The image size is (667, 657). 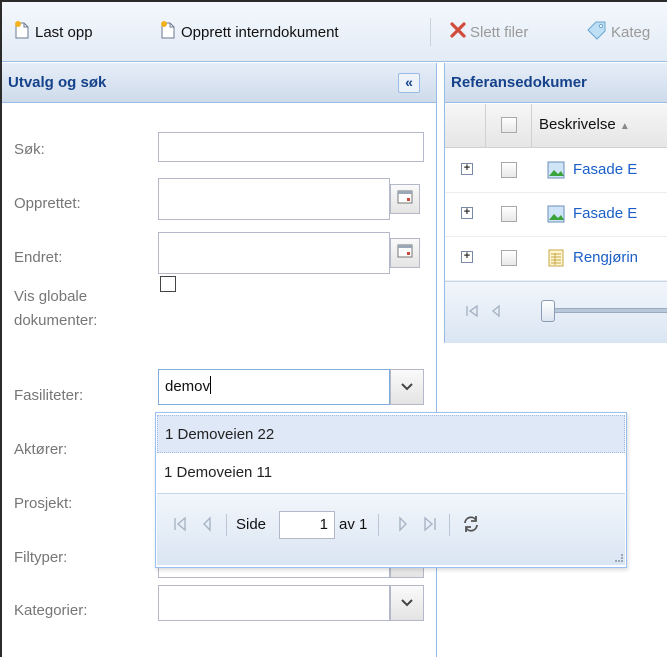 What do you see at coordinates (219, 83) in the screenshot?
I see `filter-panel-header: Utvalg og søk` at bounding box center [219, 83].